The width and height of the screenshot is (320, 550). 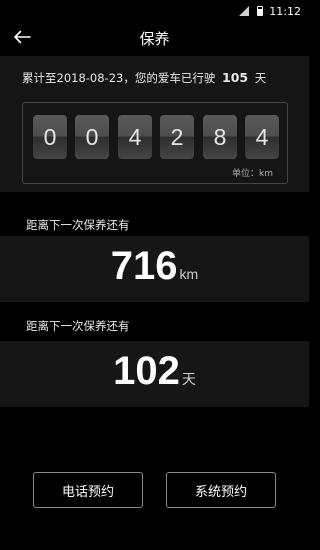 I want to click on next-days-number: 102, so click(x=146, y=371).